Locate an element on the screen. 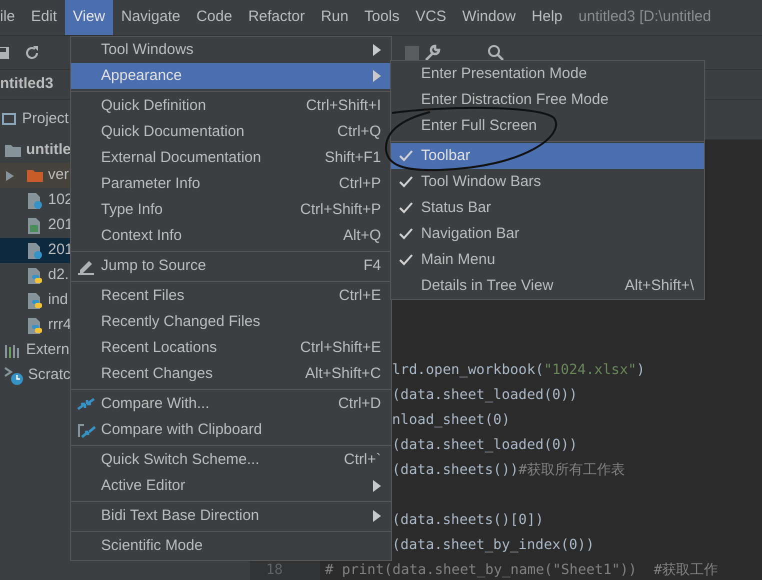 The image size is (762, 580). code-line: (data.sheet_by_index(0)) is located at coordinates (493, 545).